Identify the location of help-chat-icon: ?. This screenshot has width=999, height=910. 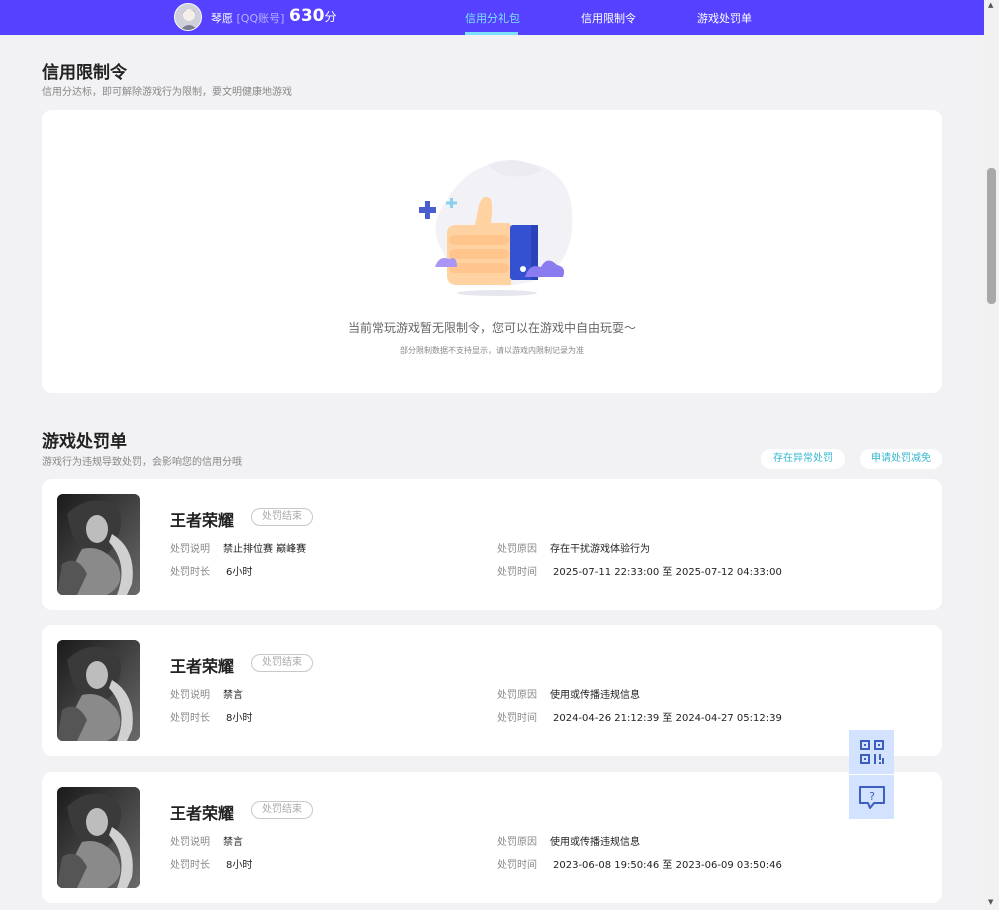
(871, 797).